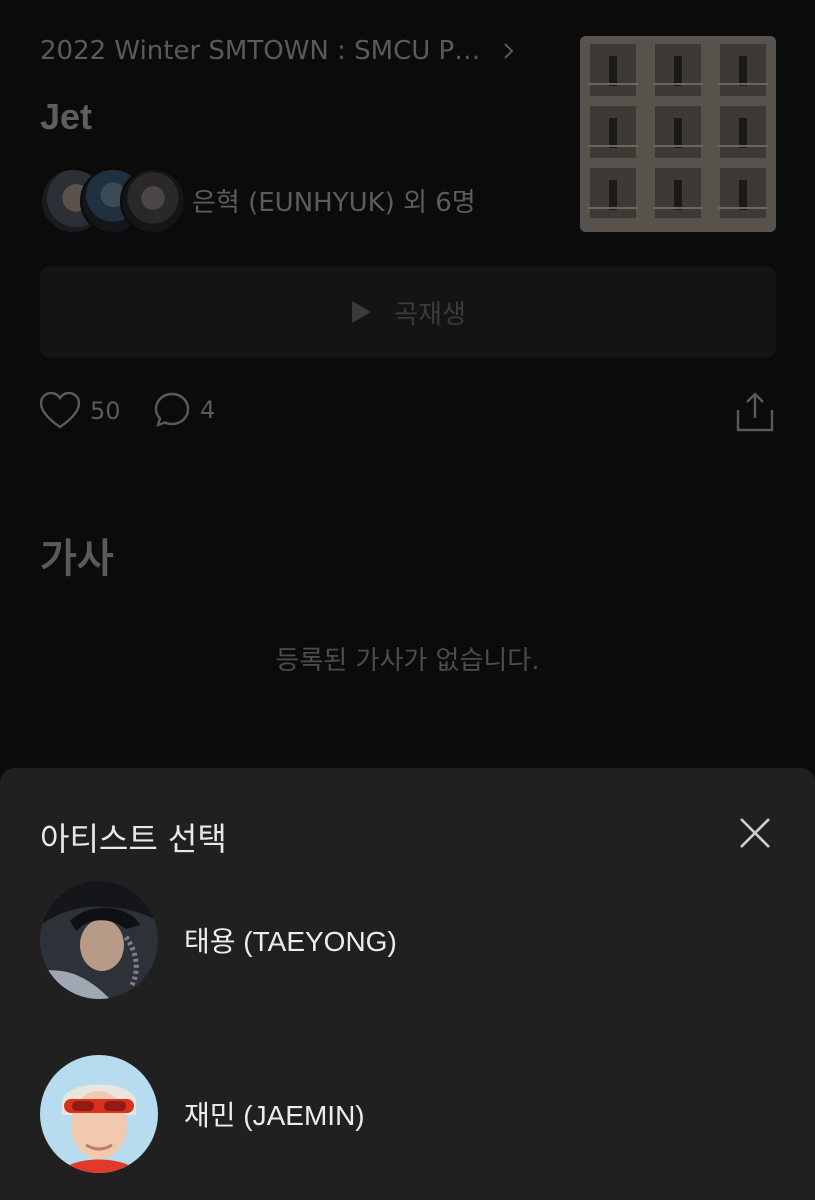 The height and width of the screenshot is (1200, 815). I want to click on song-title: Jet, so click(66, 116).